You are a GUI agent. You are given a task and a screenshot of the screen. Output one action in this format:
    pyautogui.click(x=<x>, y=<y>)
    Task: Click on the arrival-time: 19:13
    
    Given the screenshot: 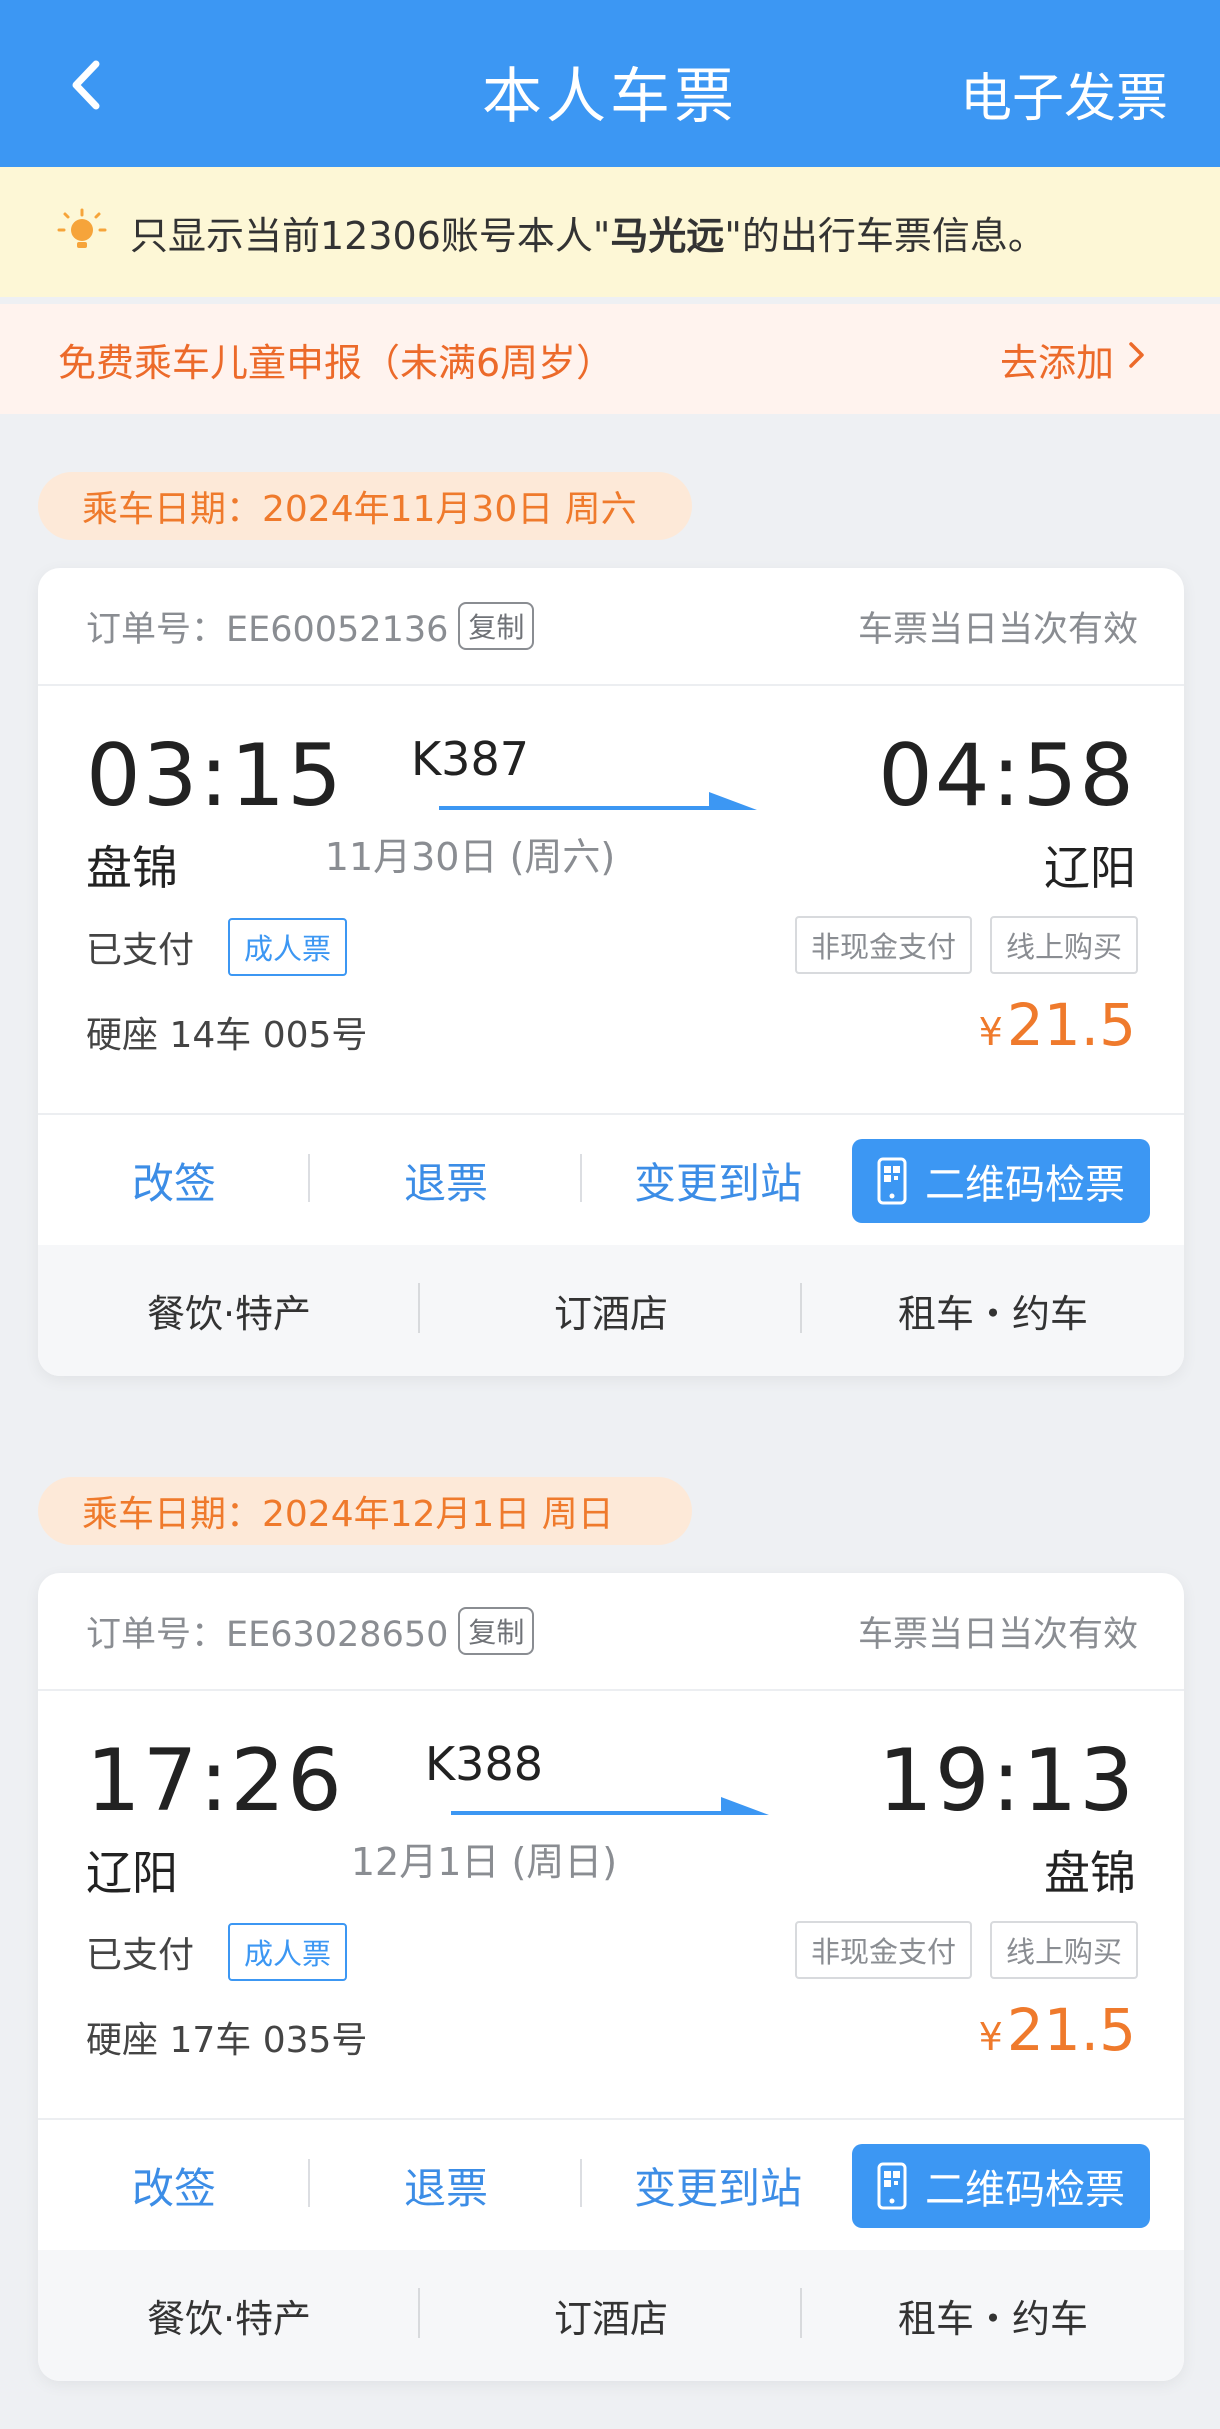 What is the action you would take?
    pyautogui.click(x=1007, y=1781)
    